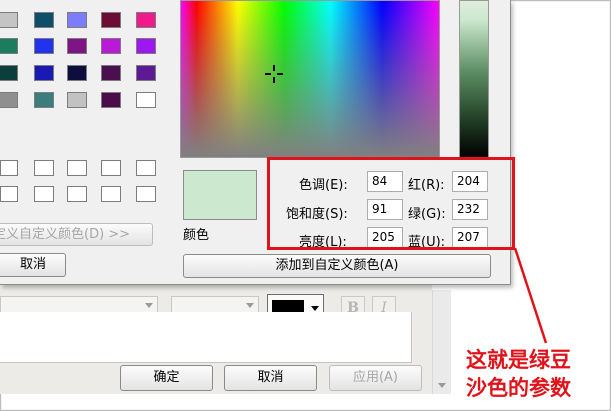  What do you see at coordinates (220, 195) in the screenshot?
I see `color-solid-preview` at bounding box center [220, 195].